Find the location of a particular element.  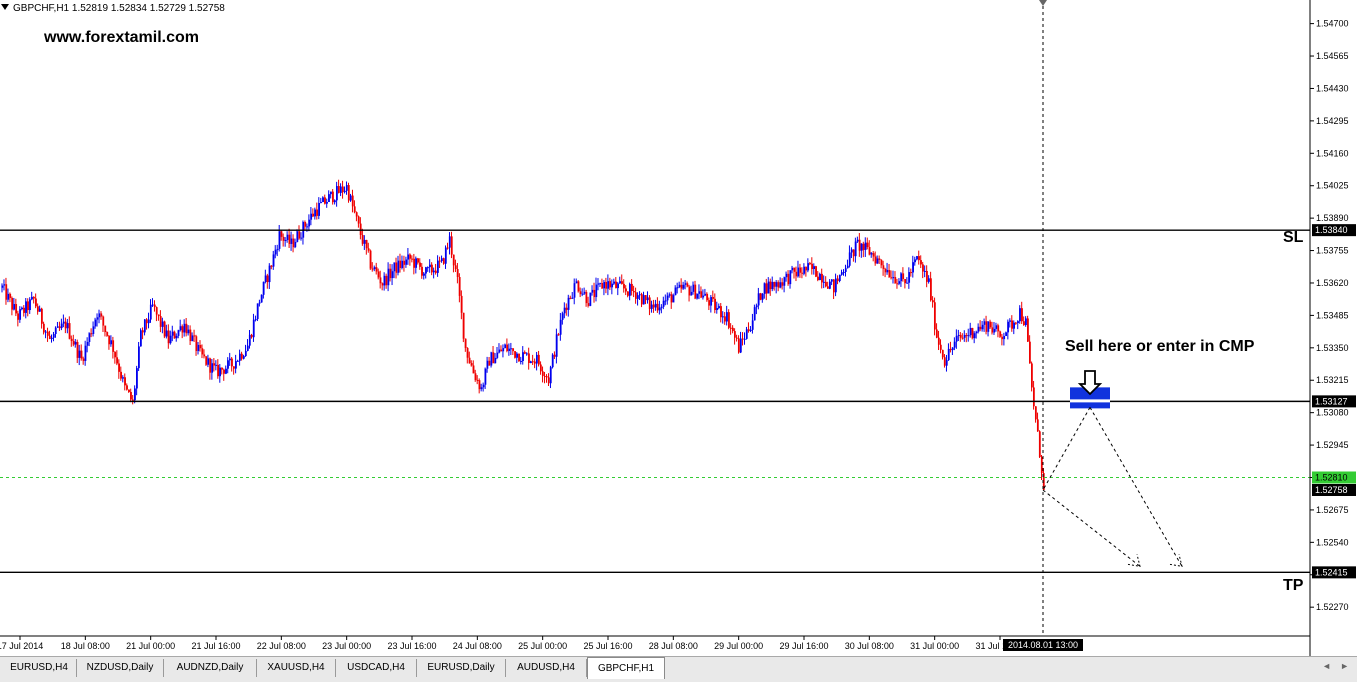

time-tick-label: 18 Jul 08:00 is located at coordinates (85, 646).